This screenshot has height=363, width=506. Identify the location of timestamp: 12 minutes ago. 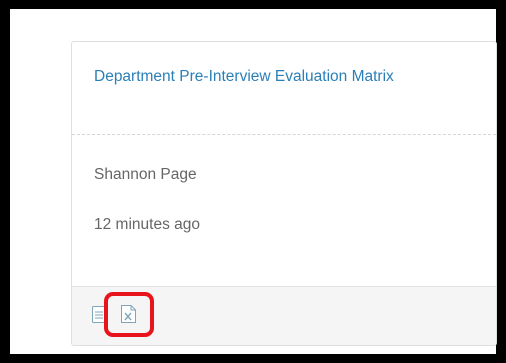
(147, 224).